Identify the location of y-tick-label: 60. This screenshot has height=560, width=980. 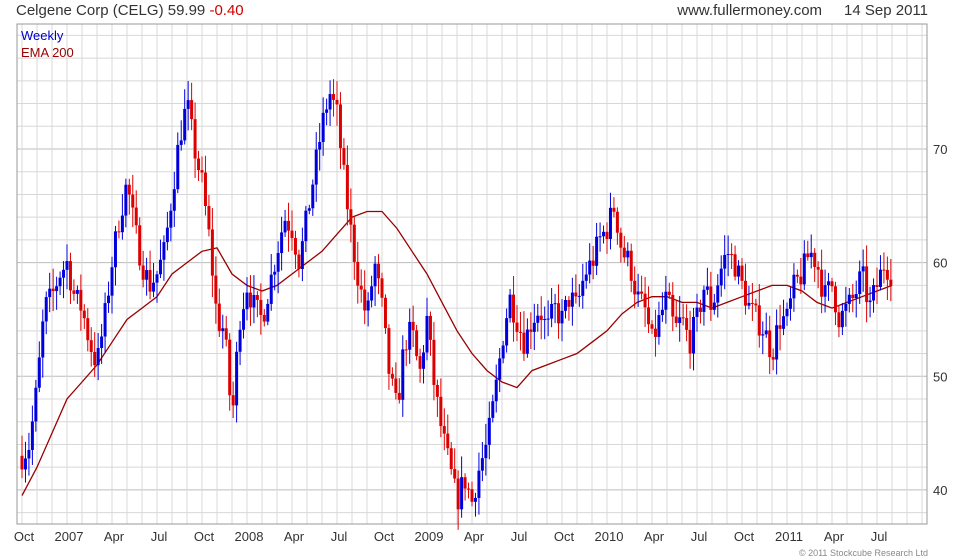
(940, 263).